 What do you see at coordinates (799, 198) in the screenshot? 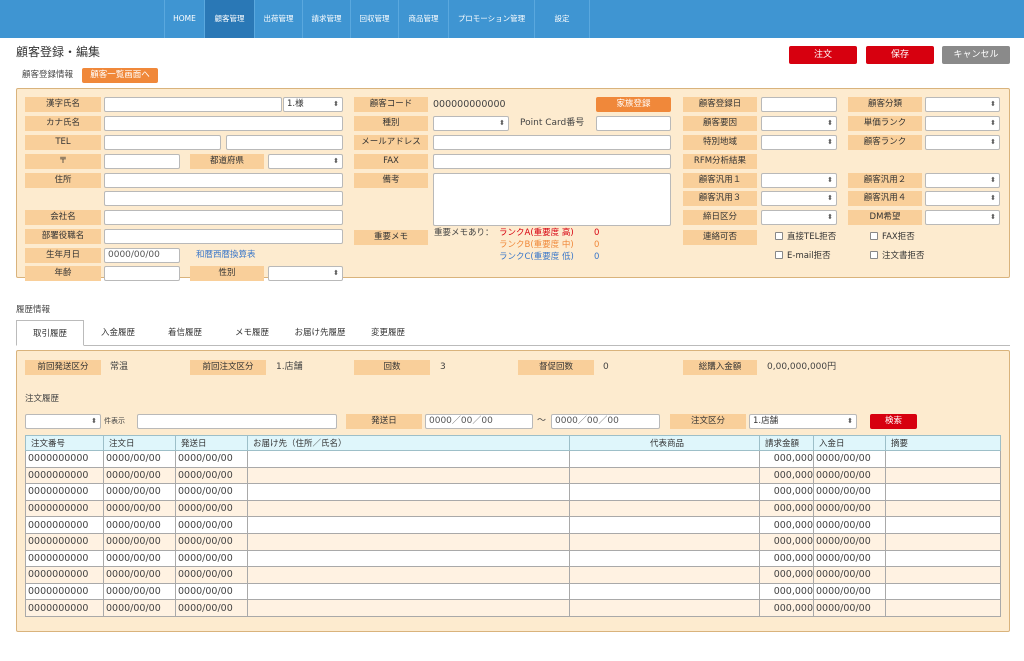
I see `general3-select: ⬍` at bounding box center [799, 198].